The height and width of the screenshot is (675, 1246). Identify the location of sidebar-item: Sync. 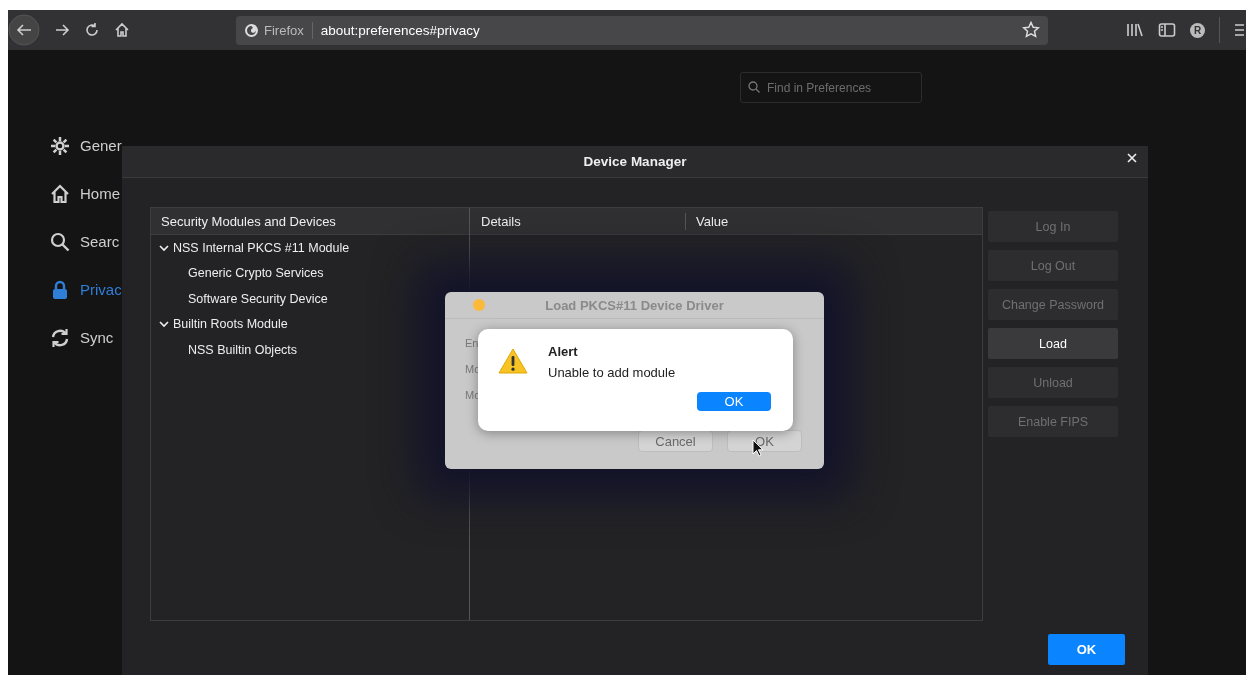
(86, 337).